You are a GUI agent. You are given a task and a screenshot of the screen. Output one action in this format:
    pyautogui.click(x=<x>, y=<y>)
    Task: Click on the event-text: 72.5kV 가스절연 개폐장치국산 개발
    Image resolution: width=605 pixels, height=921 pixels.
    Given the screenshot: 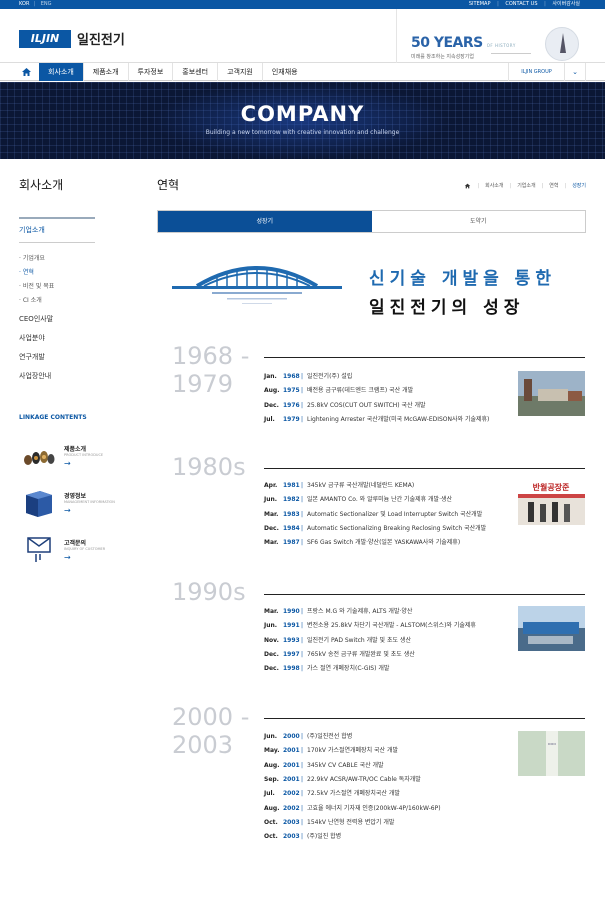 What is the action you would take?
    pyautogui.click(x=353, y=794)
    